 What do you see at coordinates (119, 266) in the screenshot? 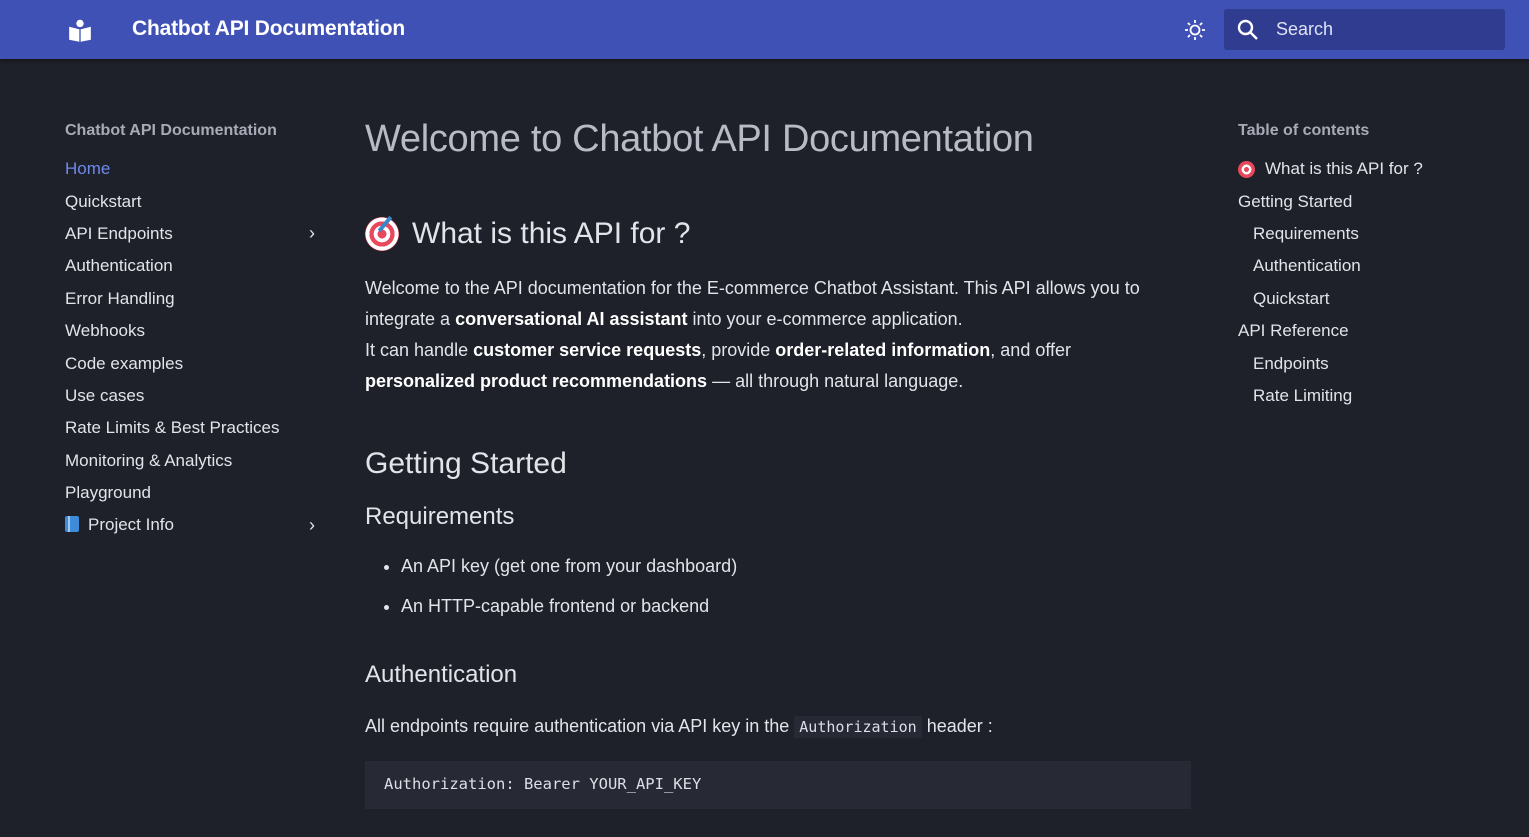
I see `sidebar-item-label: Authentication` at bounding box center [119, 266].